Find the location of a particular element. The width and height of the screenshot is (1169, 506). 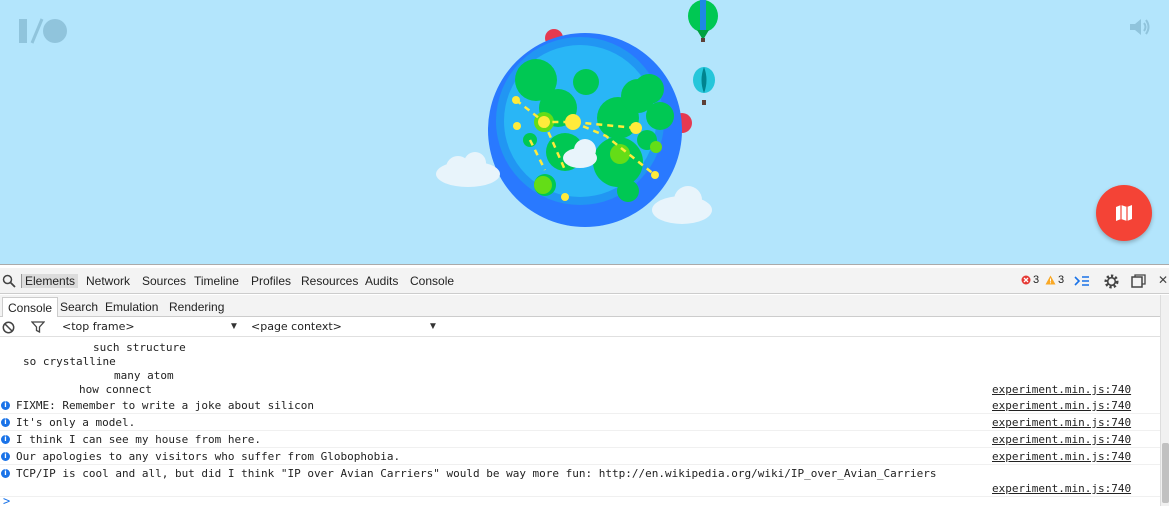

clear-console-icon is located at coordinates (8, 327).